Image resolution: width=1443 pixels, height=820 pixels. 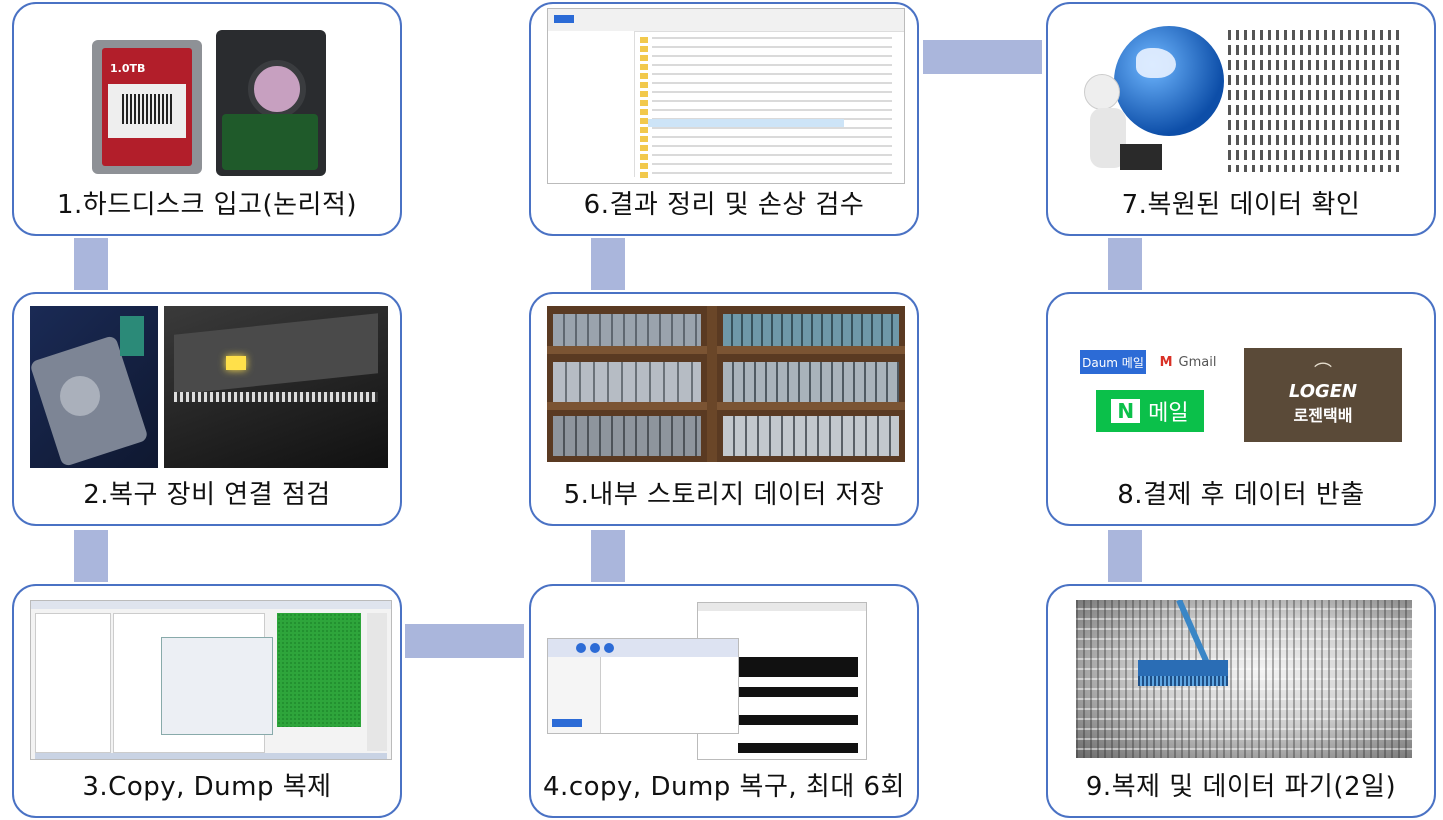 What do you see at coordinates (1244, 679) in the screenshot?
I see `data-sweep-image` at bounding box center [1244, 679].